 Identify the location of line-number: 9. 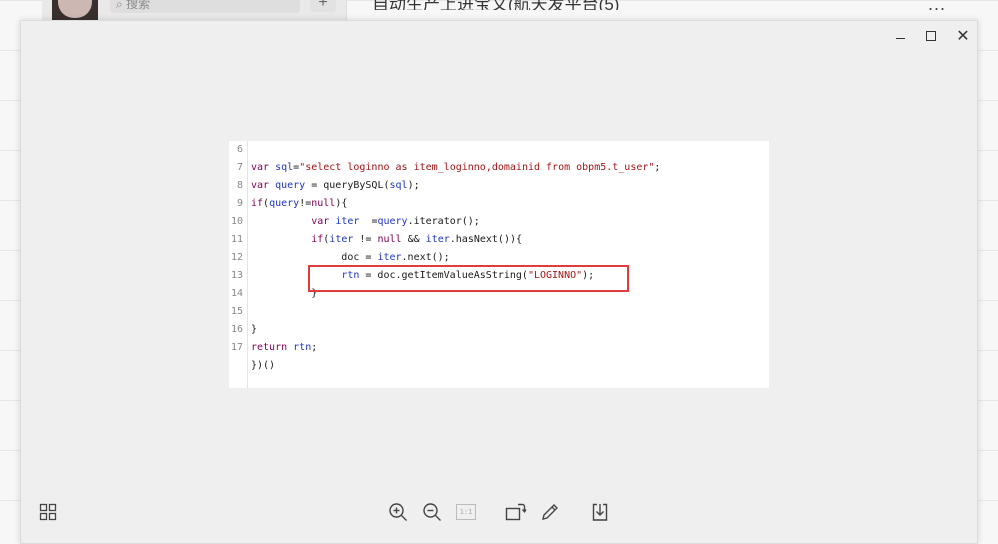
(239, 203).